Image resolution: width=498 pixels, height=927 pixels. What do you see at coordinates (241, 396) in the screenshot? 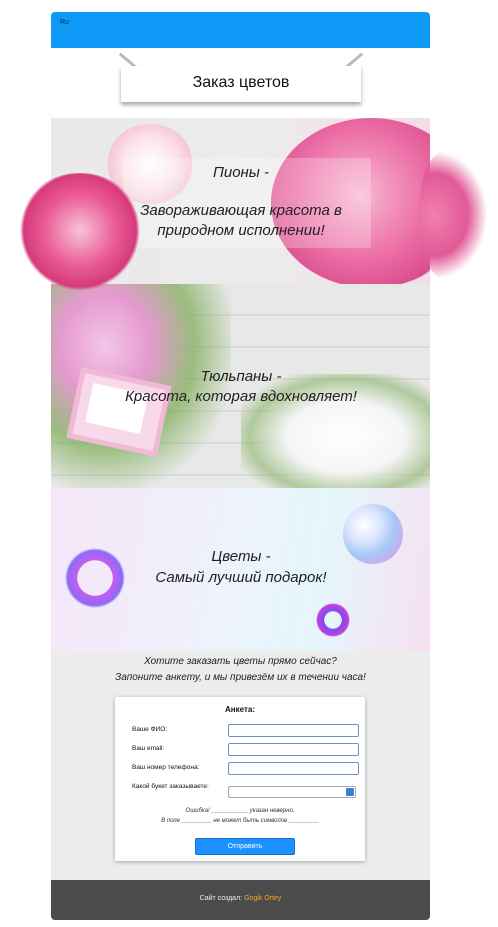
I see `banner-tulip-line2: Красота, которая вдохновляет!` at bounding box center [241, 396].